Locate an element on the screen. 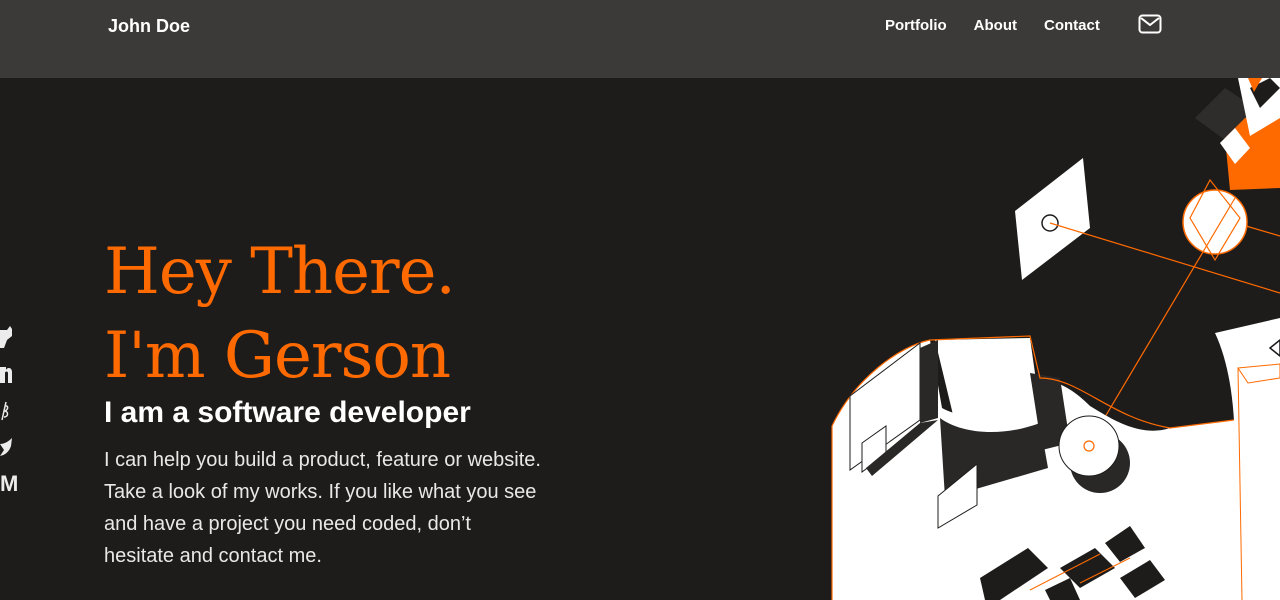  nav-link-portfolio: Portfolio is located at coordinates (916, 25).